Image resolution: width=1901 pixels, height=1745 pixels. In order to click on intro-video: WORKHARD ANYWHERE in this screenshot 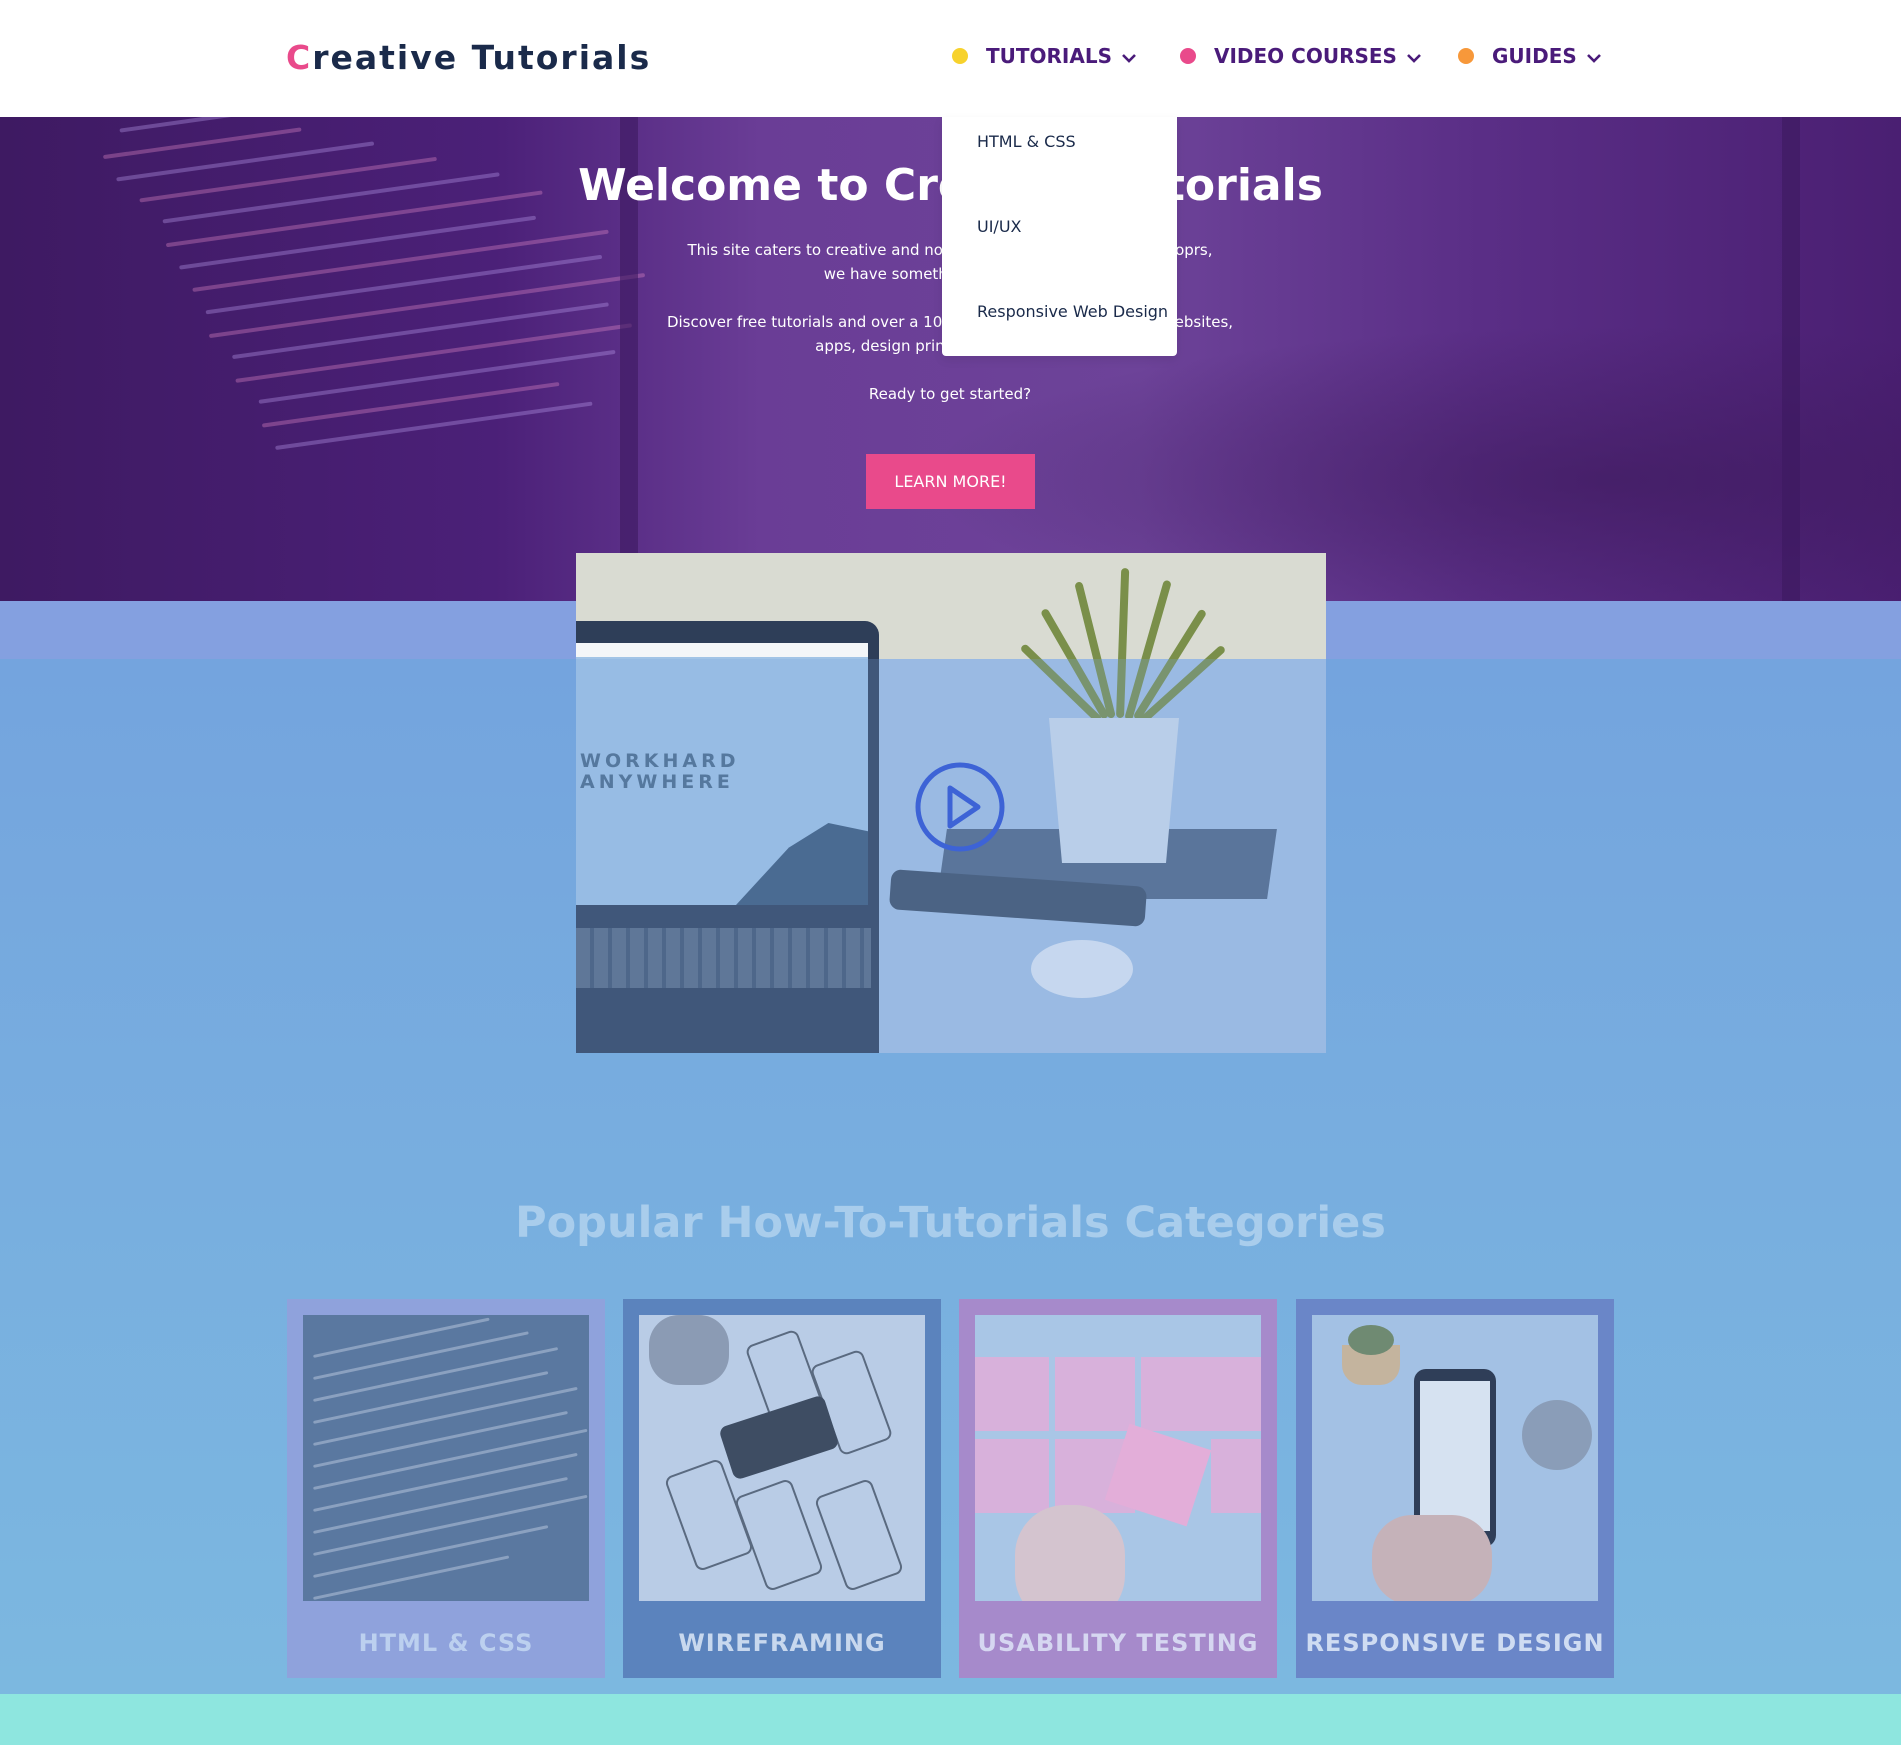, I will do `click(951, 803)`.